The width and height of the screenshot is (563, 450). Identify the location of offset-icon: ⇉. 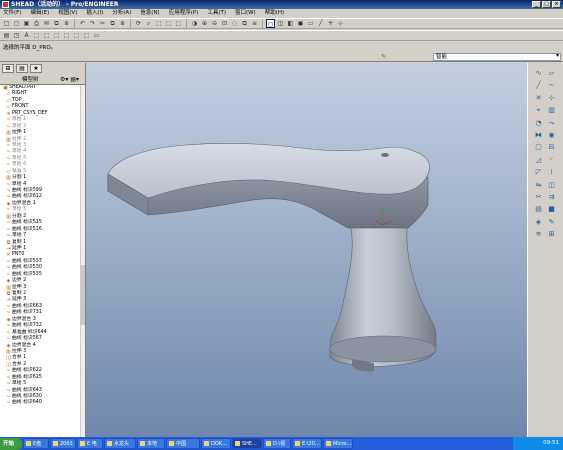
(551, 197).